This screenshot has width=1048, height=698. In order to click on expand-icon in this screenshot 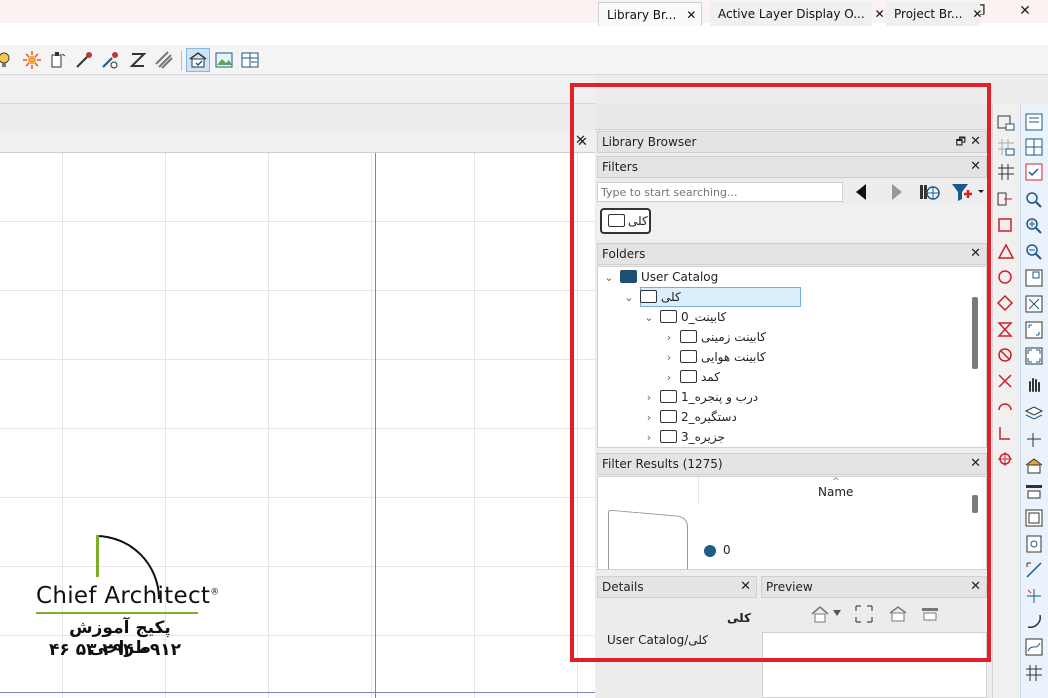, I will do `click(1034, 356)`.